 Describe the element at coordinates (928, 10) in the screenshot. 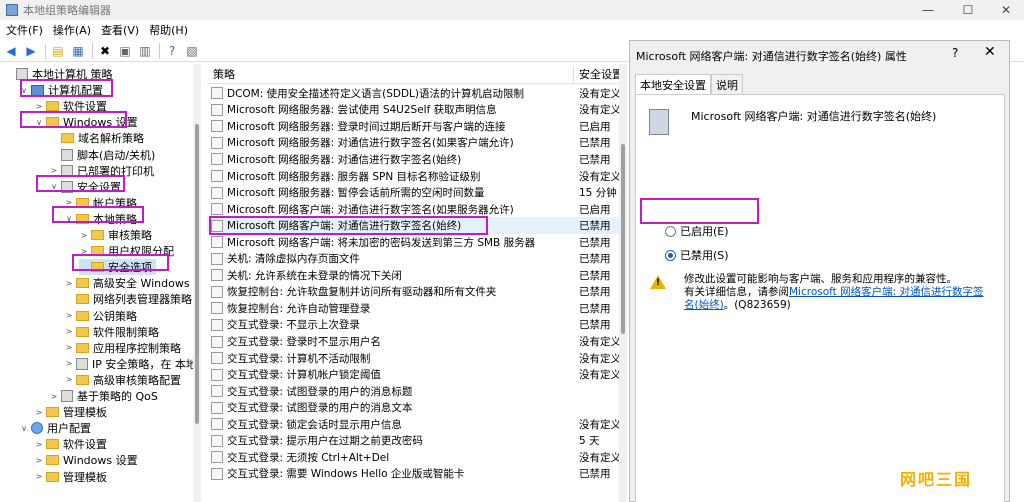

I see `minimize-button: —` at that location.